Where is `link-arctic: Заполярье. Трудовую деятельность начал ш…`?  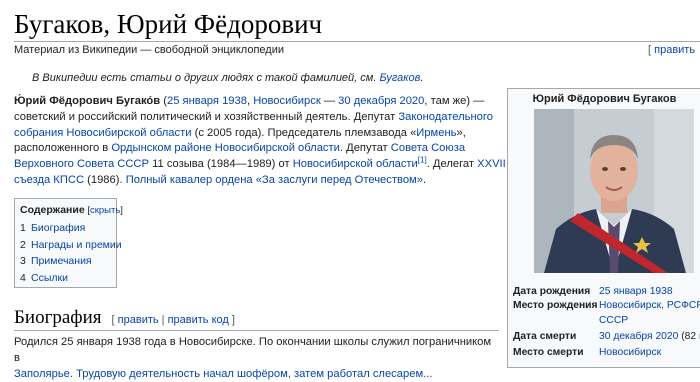 link-arctic: Заполярье. Трудовую деятельность начал ш… is located at coordinates (223, 374).